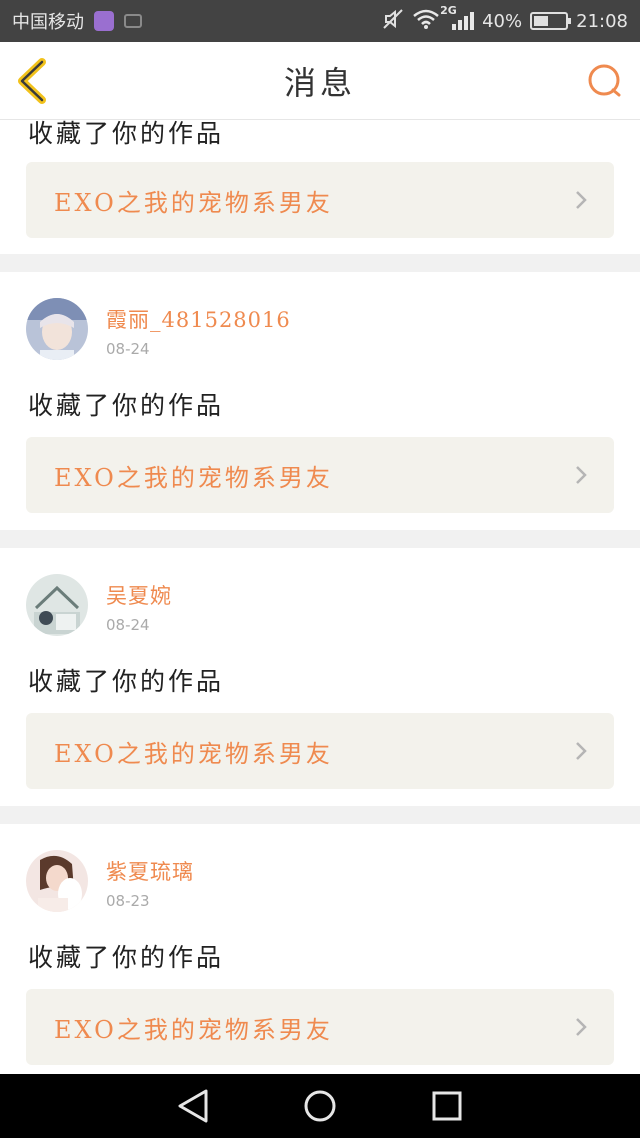 The height and width of the screenshot is (1138, 640). I want to click on nav-back-button, so click(193, 1106).